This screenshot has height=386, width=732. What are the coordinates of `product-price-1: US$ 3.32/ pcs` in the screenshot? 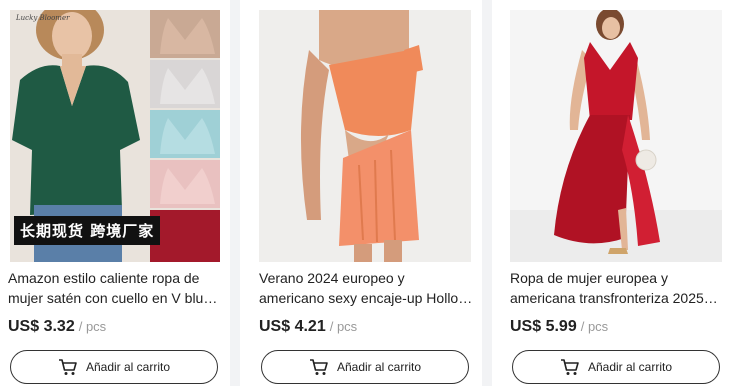 It's located at (57, 327).